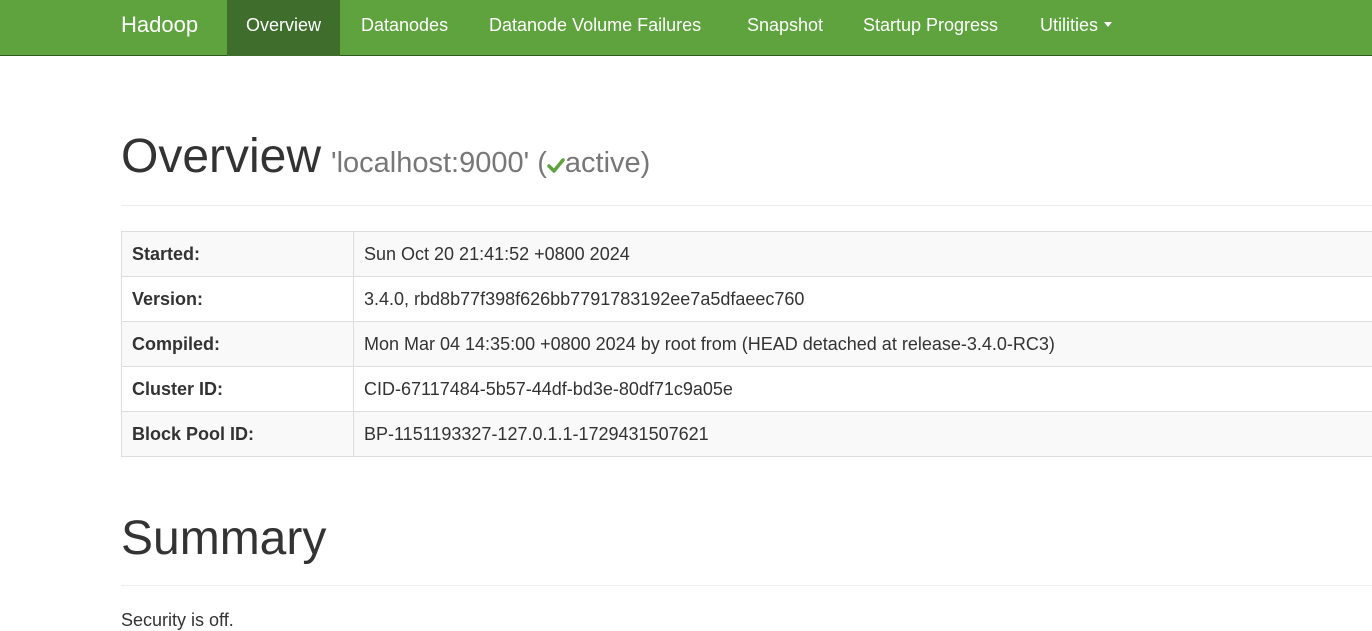  I want to click on row-label: Started:, so click(238, 254).